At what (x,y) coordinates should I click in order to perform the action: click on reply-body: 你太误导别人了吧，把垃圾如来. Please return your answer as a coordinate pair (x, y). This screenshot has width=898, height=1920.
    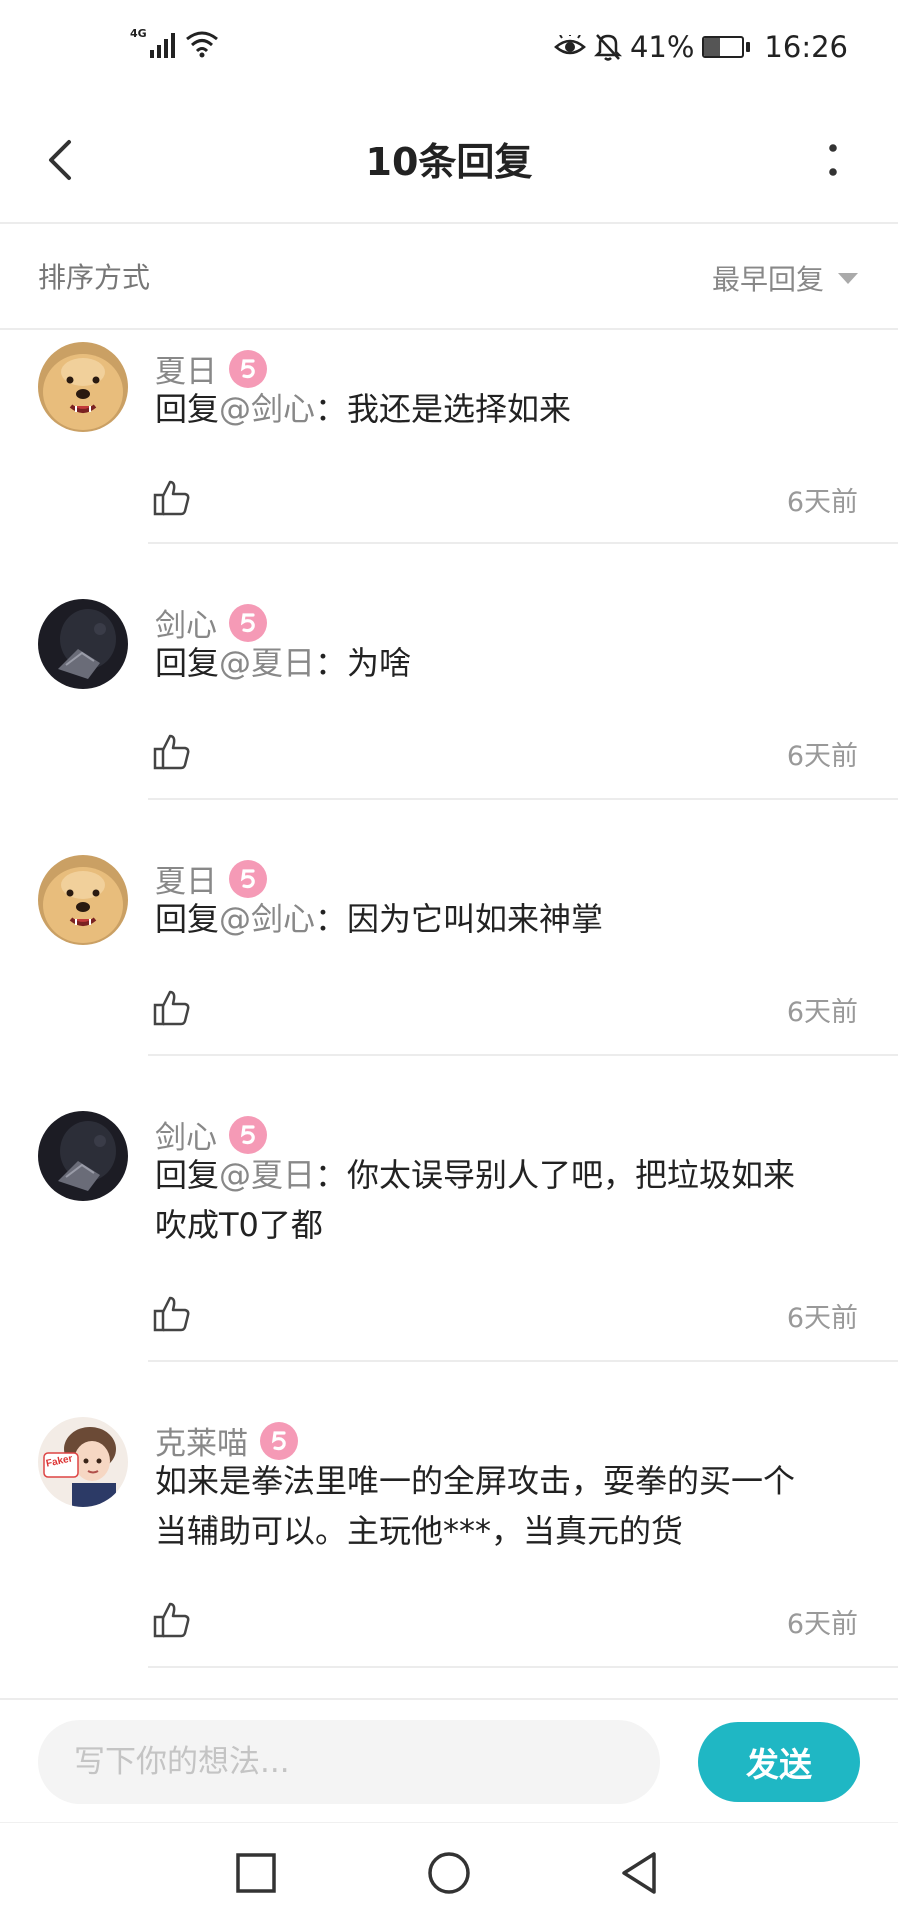
    Looking at the image, I should click on (571, 1175).